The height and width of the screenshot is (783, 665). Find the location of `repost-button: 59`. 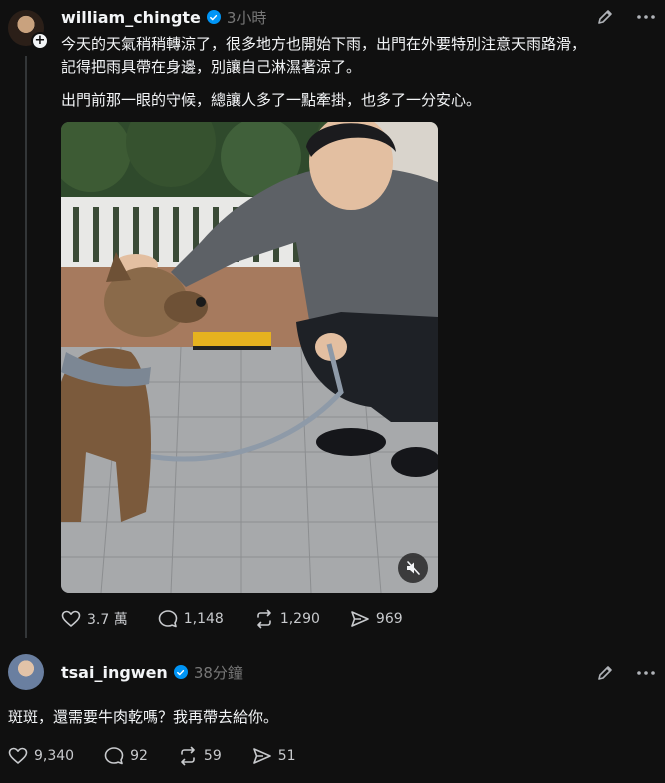

repost-button: 59 is located at coordinates (200, 756).